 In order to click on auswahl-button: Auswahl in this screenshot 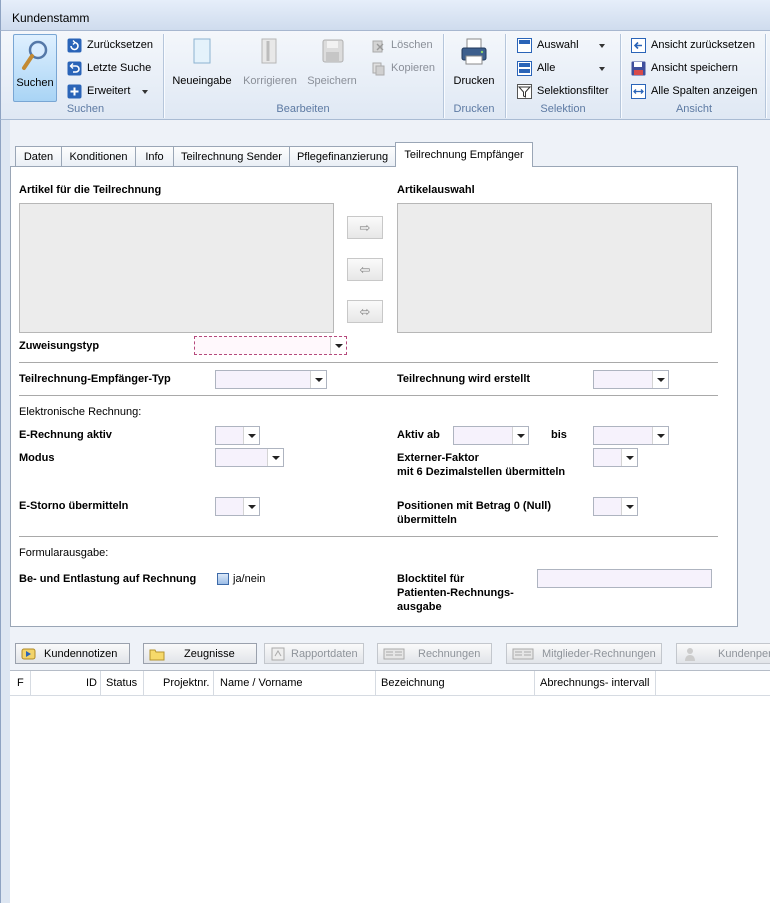, I will do `click(563, 46)`.